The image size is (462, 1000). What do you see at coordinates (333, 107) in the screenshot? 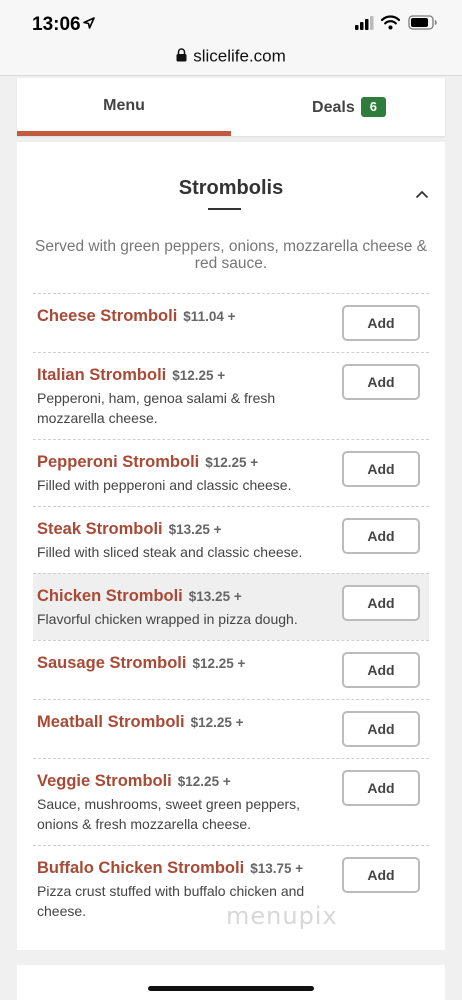
I see `tab-deals-label: Deals` at bounding box center [333, 107].